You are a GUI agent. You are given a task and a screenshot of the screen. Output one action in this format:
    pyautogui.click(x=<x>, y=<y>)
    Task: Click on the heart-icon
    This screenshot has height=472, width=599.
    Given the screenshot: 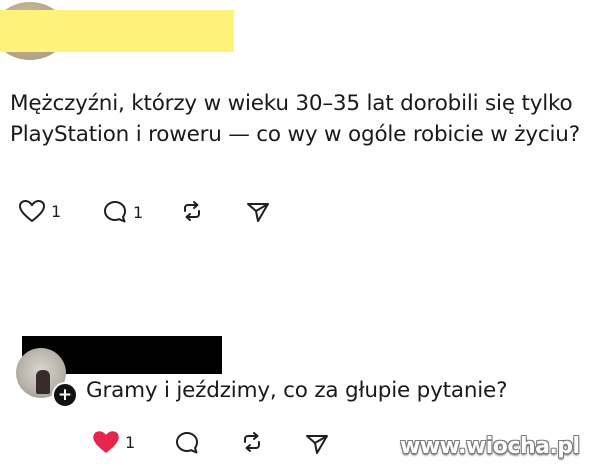 What is the action you would take?
    pyautogui.click(x=32, y=211)
    